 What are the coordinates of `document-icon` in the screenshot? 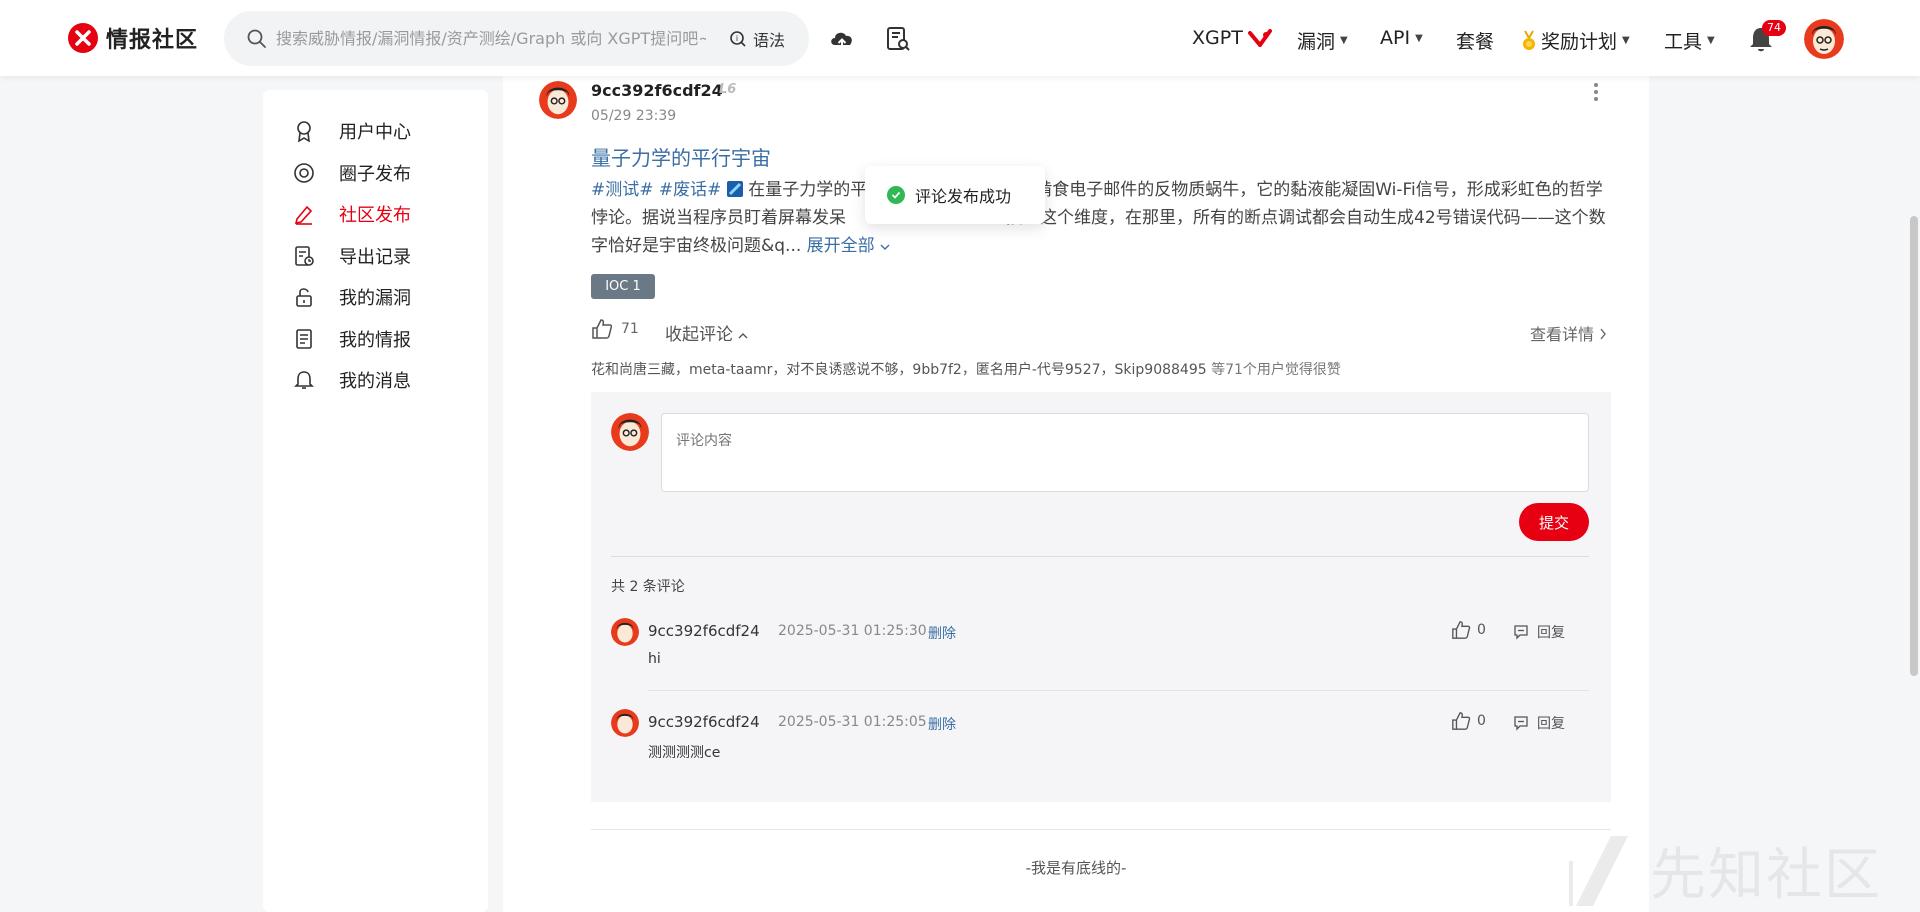 It's located at (304, 339).